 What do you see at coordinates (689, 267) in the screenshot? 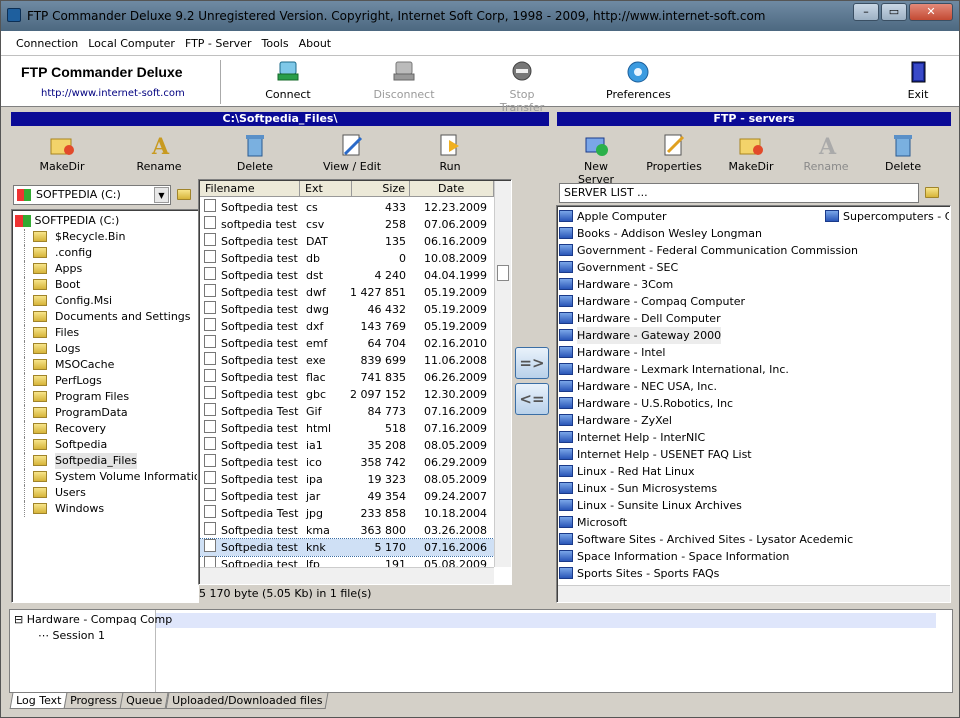
I see `server-item: Government - SEC` at bounding box center [689, 267].